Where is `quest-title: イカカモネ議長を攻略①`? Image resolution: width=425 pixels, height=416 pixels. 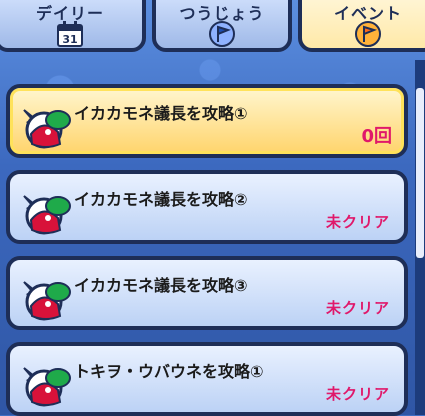 quest-title: イカカモネ議長を攻略① is located at coordinates (161, 113).